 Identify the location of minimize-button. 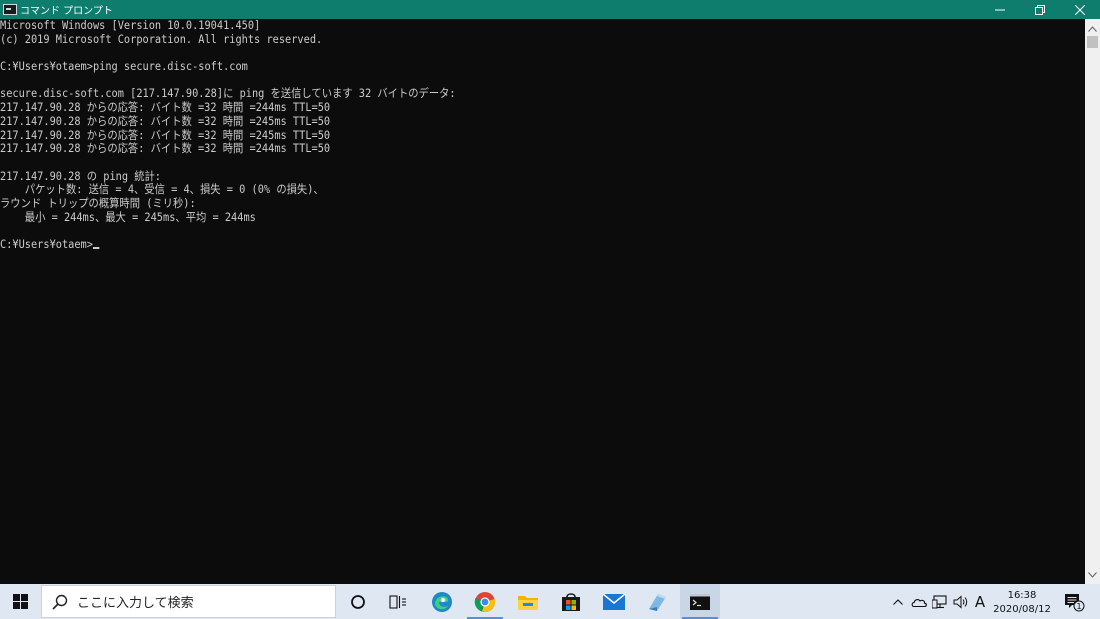
(1000, 9).